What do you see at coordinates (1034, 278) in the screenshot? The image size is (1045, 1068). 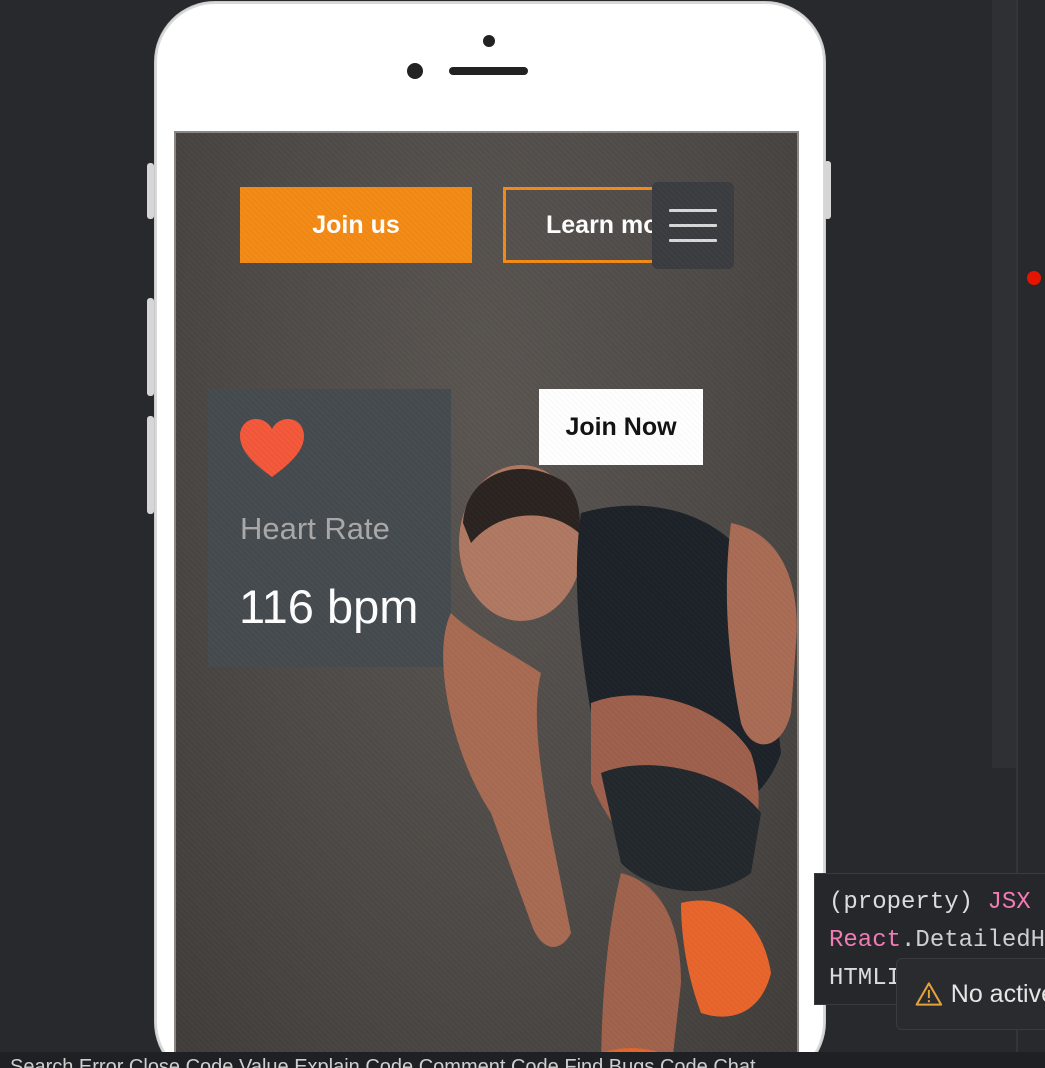 I see `breakpoint-indicator` at bounding box center [1034, 278].